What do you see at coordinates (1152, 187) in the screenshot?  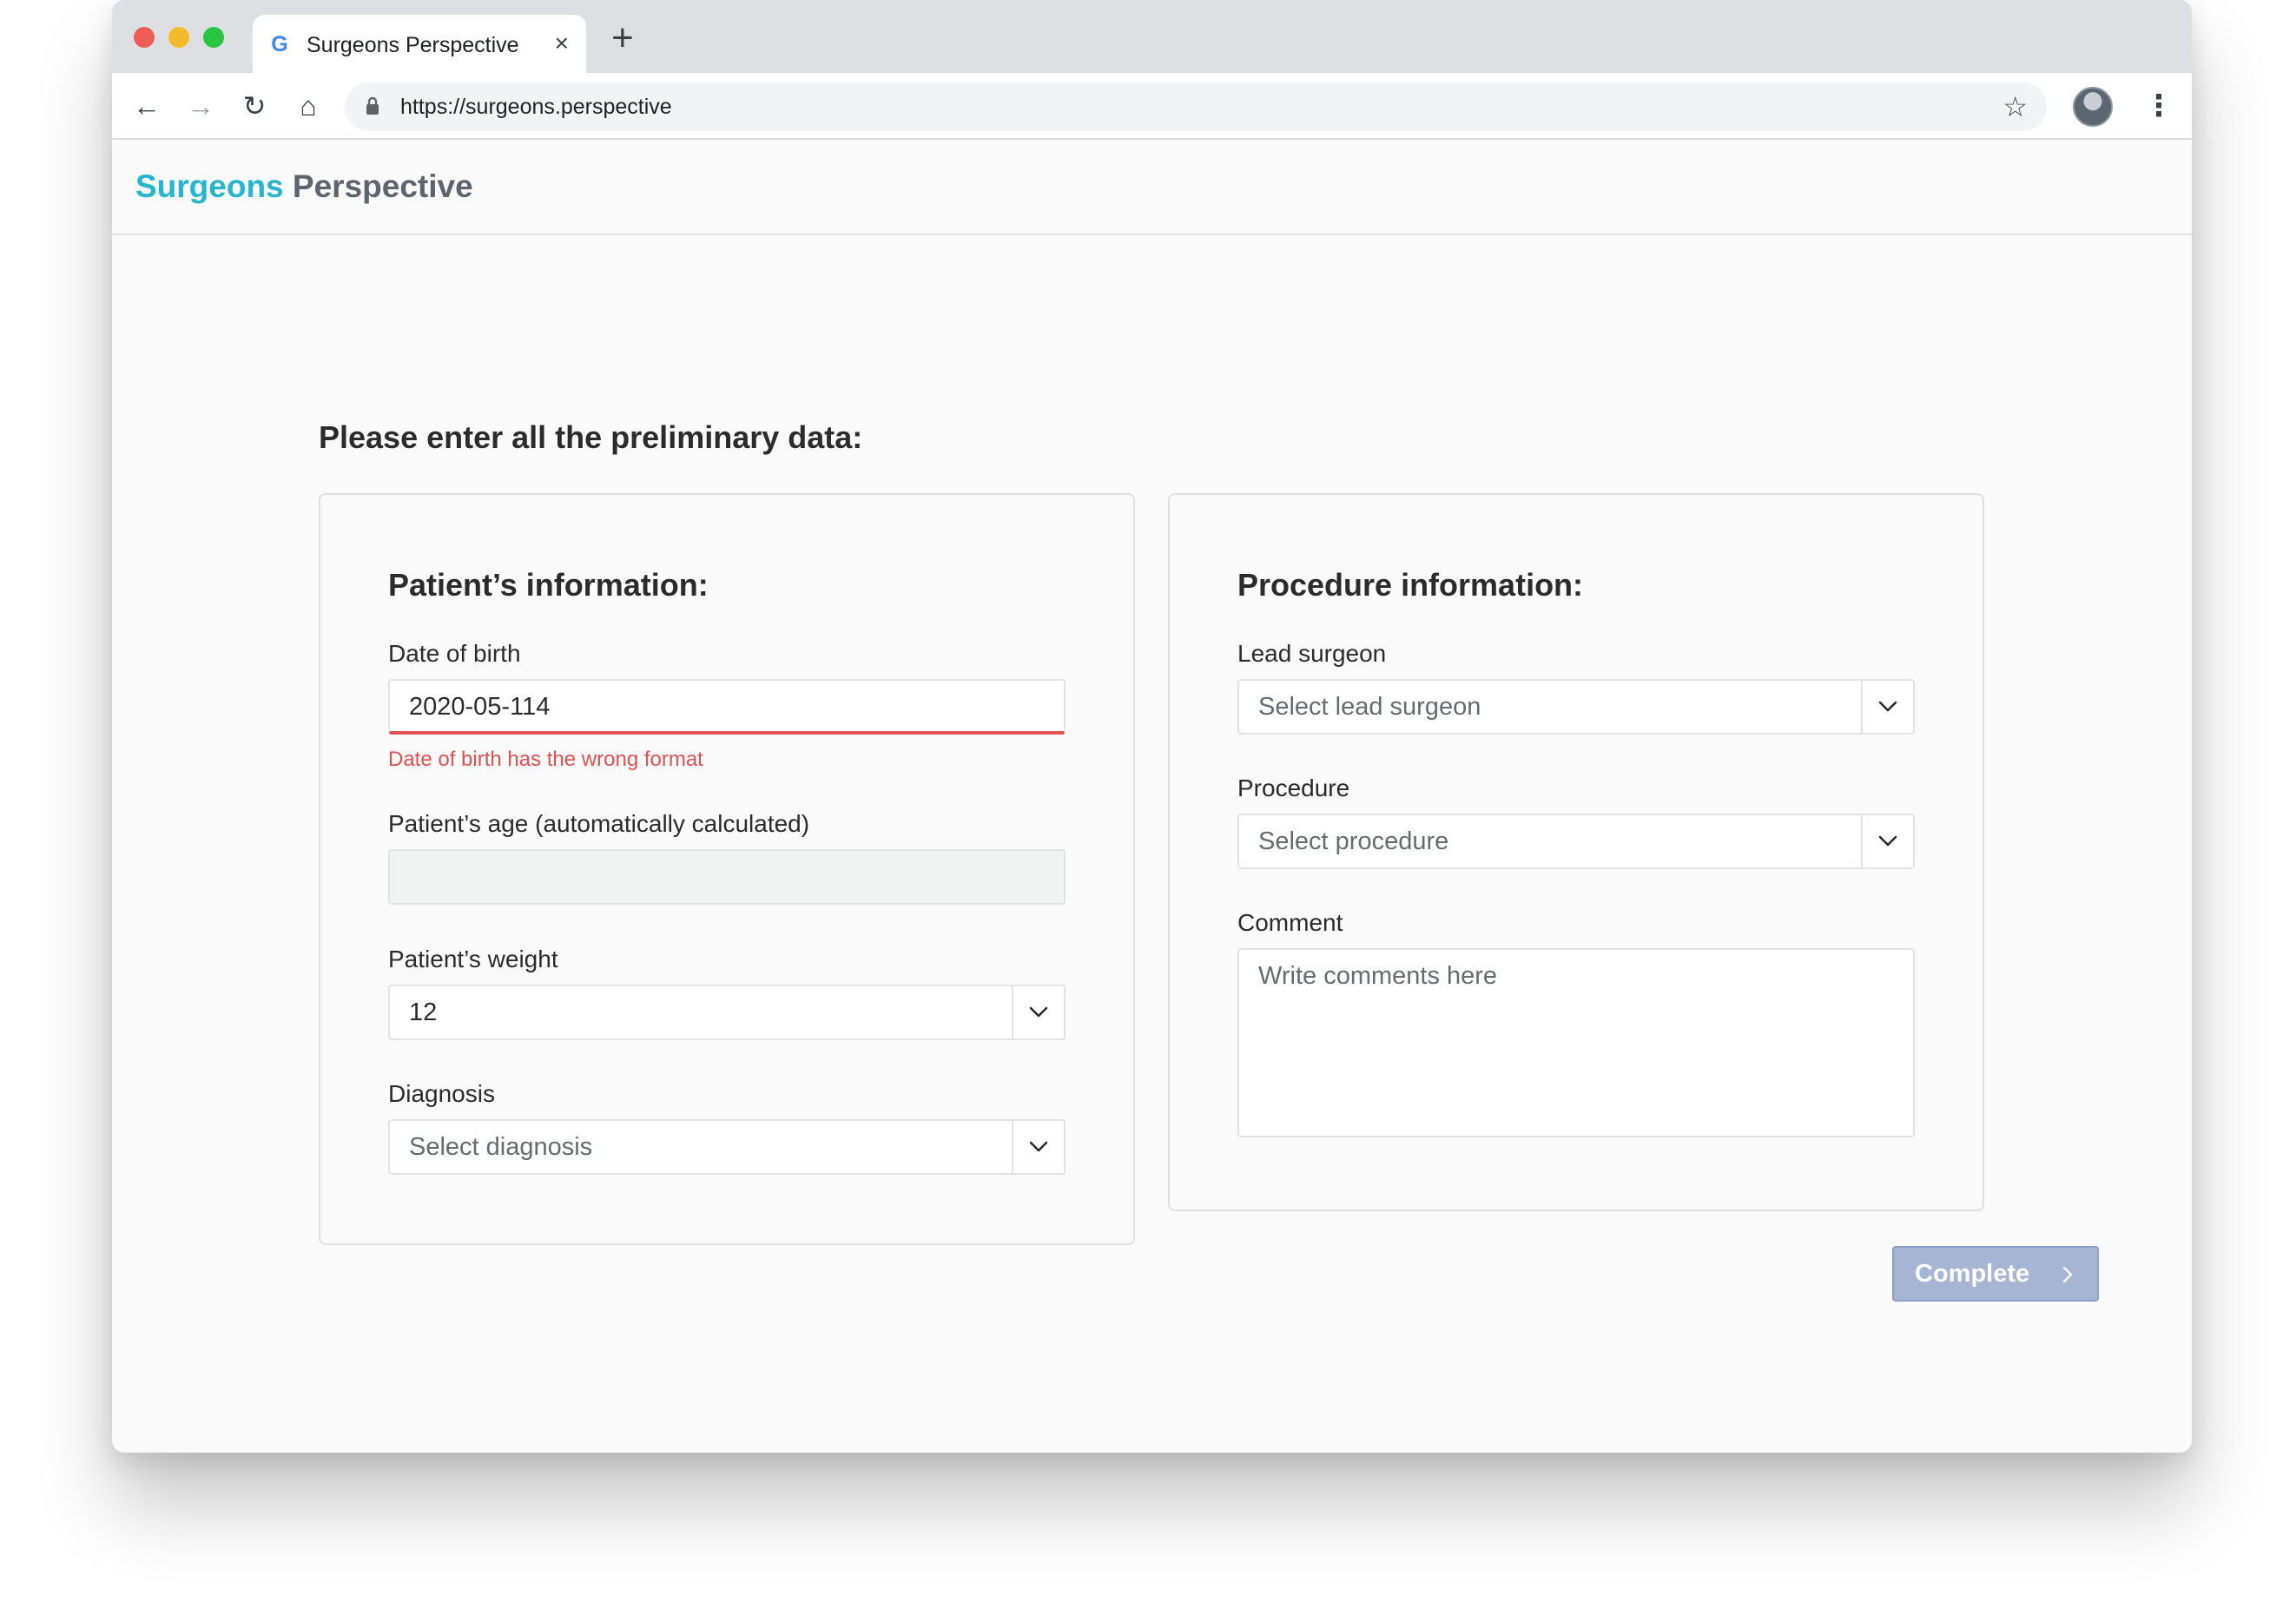 I see `app-header: Surgeons Perspective` at bounding box center [1152, 187].